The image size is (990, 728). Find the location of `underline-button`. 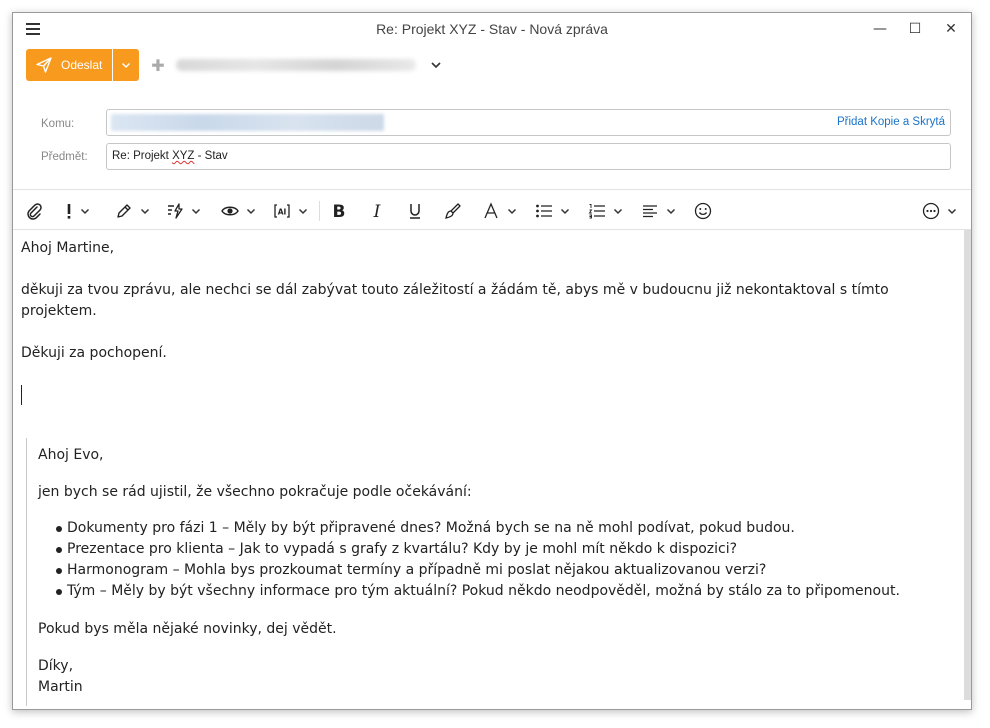

underline-button is located at coordinates (415, 211).